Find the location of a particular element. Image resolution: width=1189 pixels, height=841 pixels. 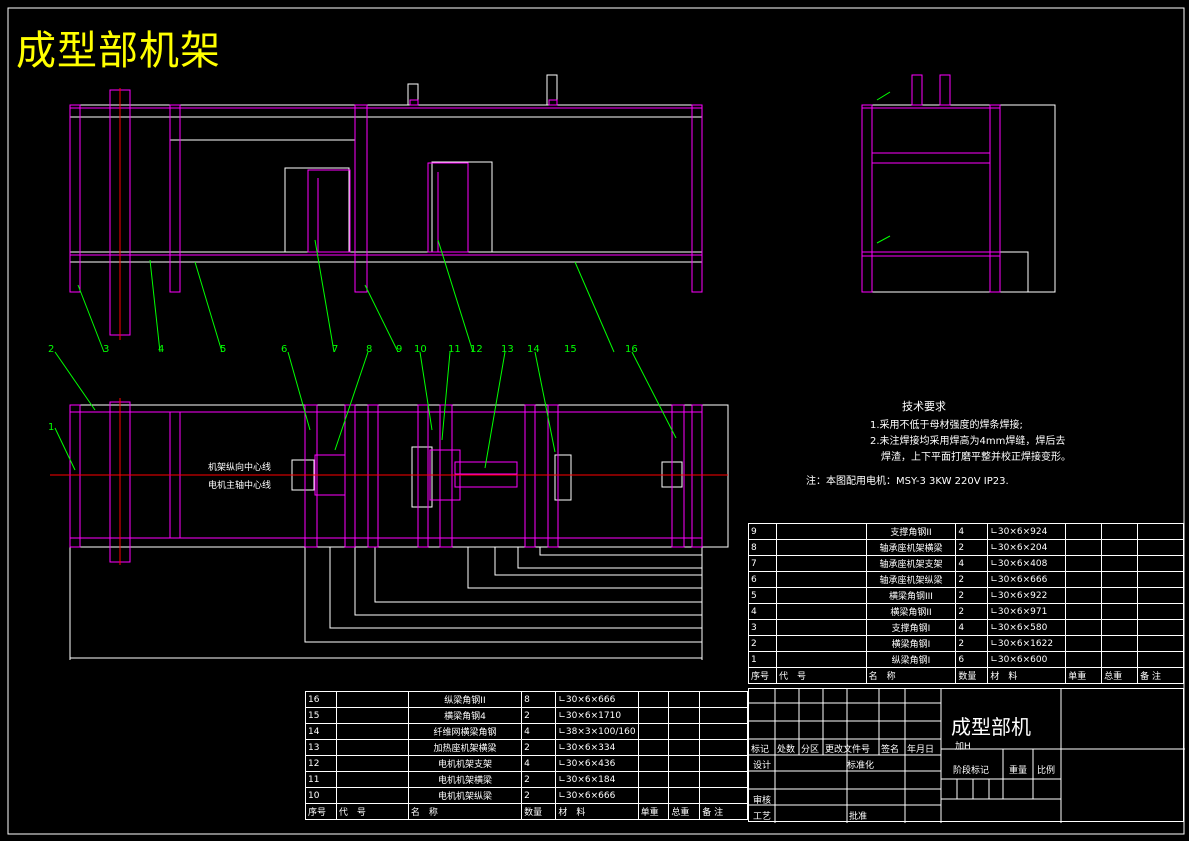

bom-row: 6 轴承座机架纵梁 2 ∟30×6×666 is located at coordinates (966, 579).